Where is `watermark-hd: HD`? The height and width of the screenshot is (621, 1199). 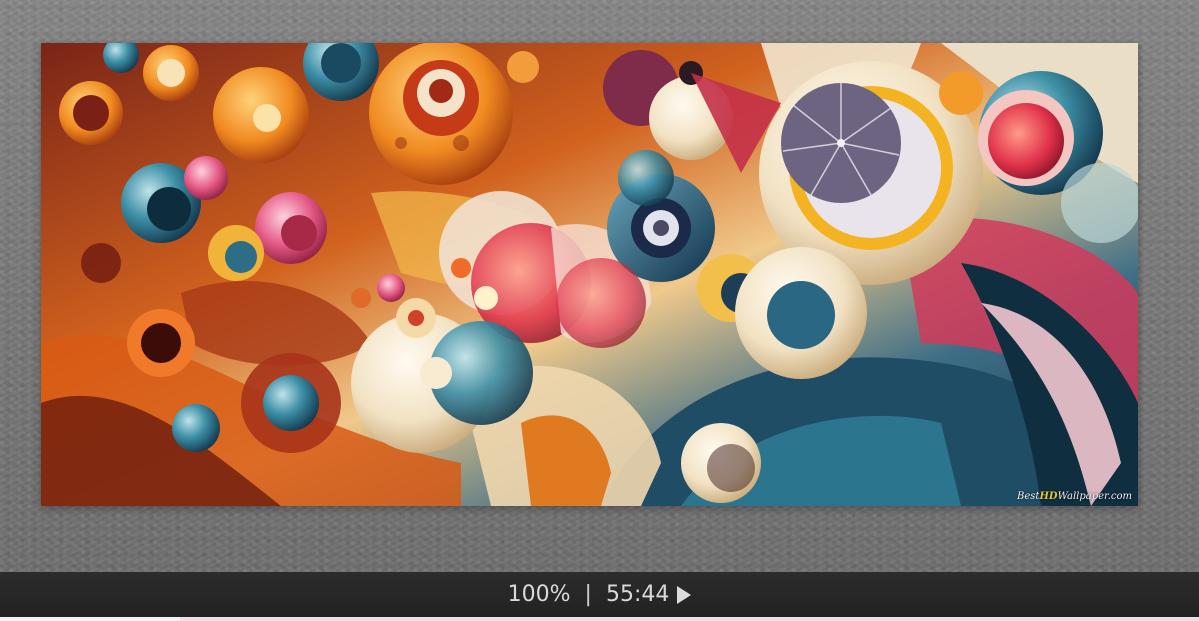
watermark-hd: HD is located at coordinates (1048, 496).